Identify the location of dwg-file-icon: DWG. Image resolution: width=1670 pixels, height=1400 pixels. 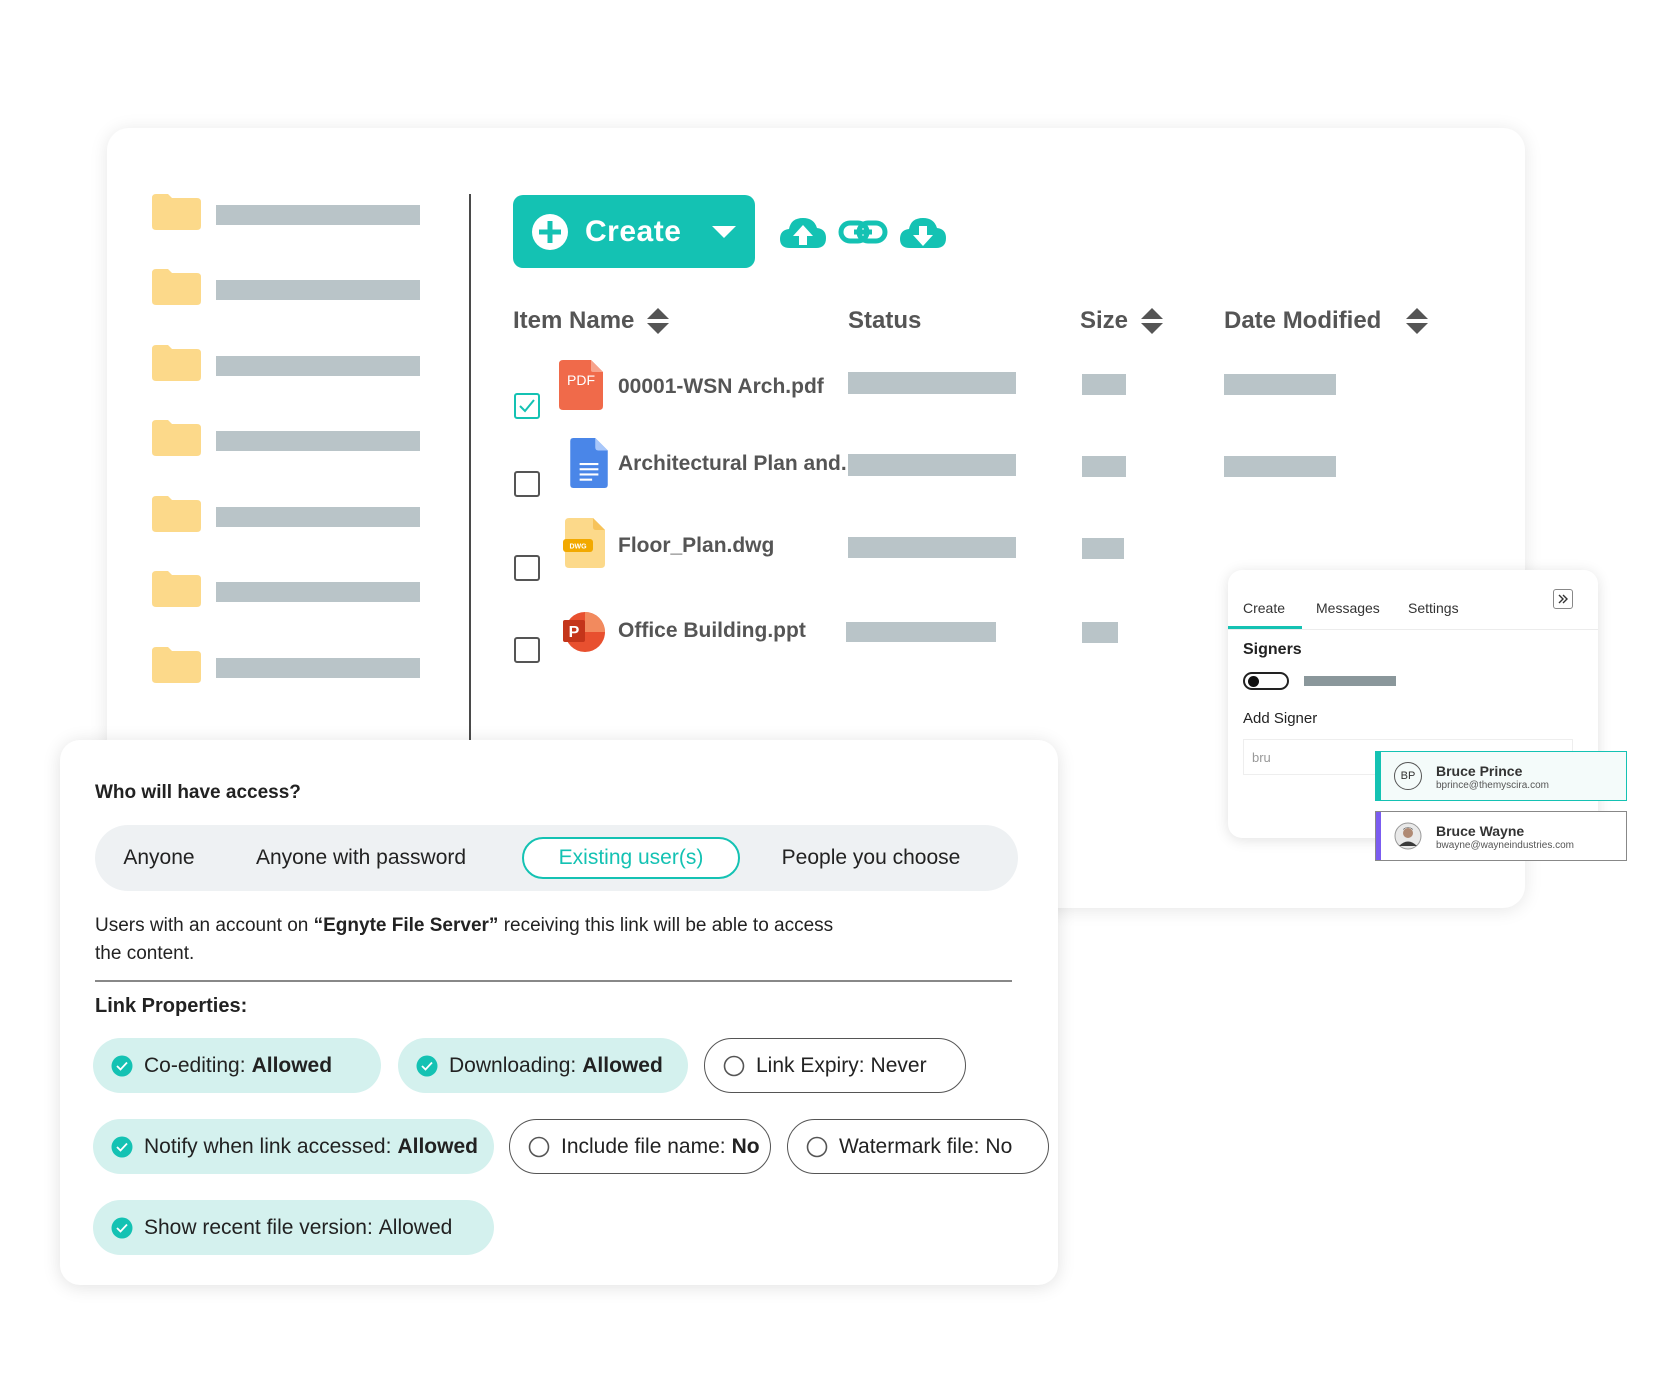
(584, 543).